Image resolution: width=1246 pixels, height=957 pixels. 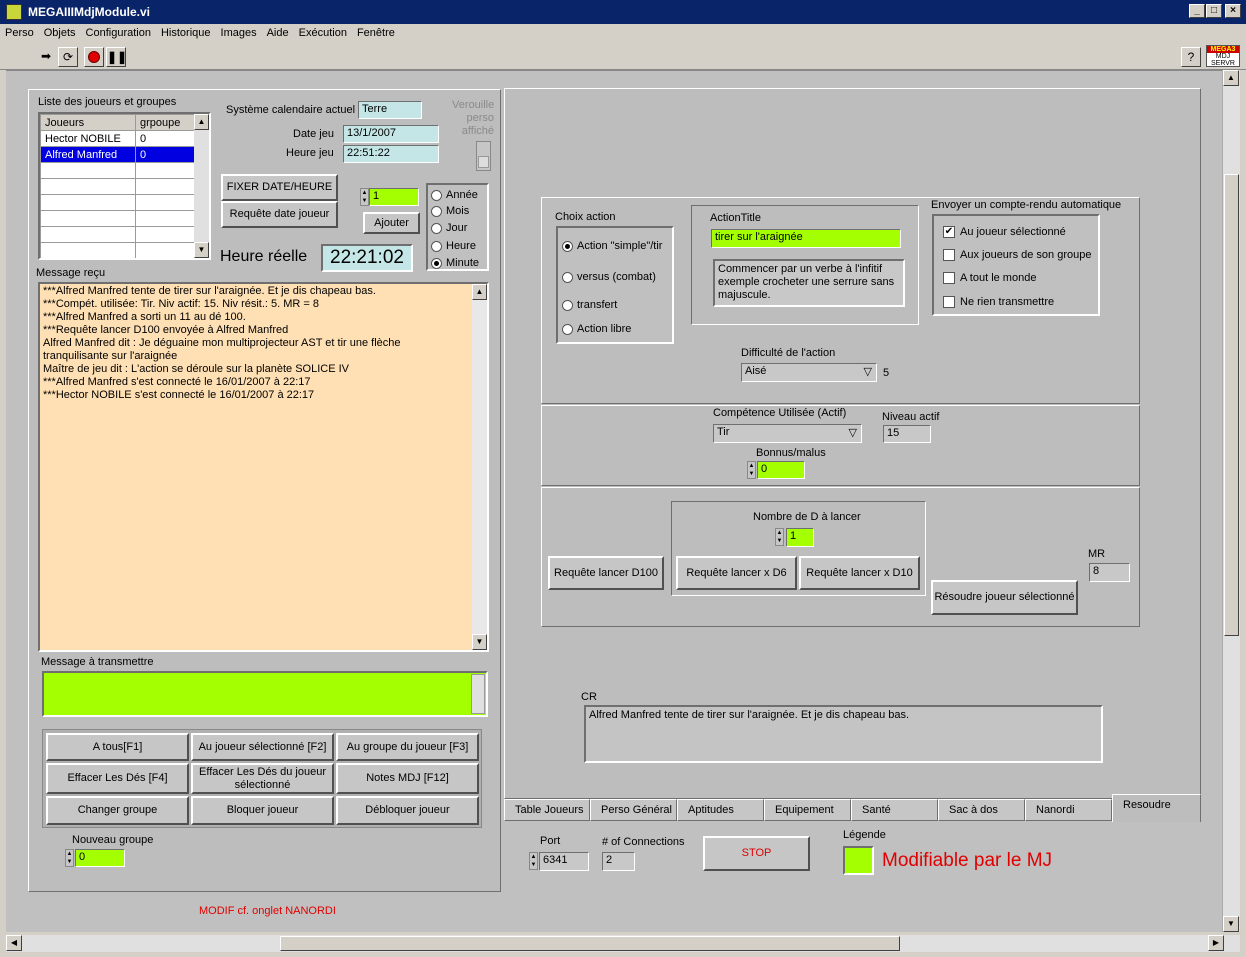 I want to click on change-group-button: Changer groupe, so click(x=117, y=810).